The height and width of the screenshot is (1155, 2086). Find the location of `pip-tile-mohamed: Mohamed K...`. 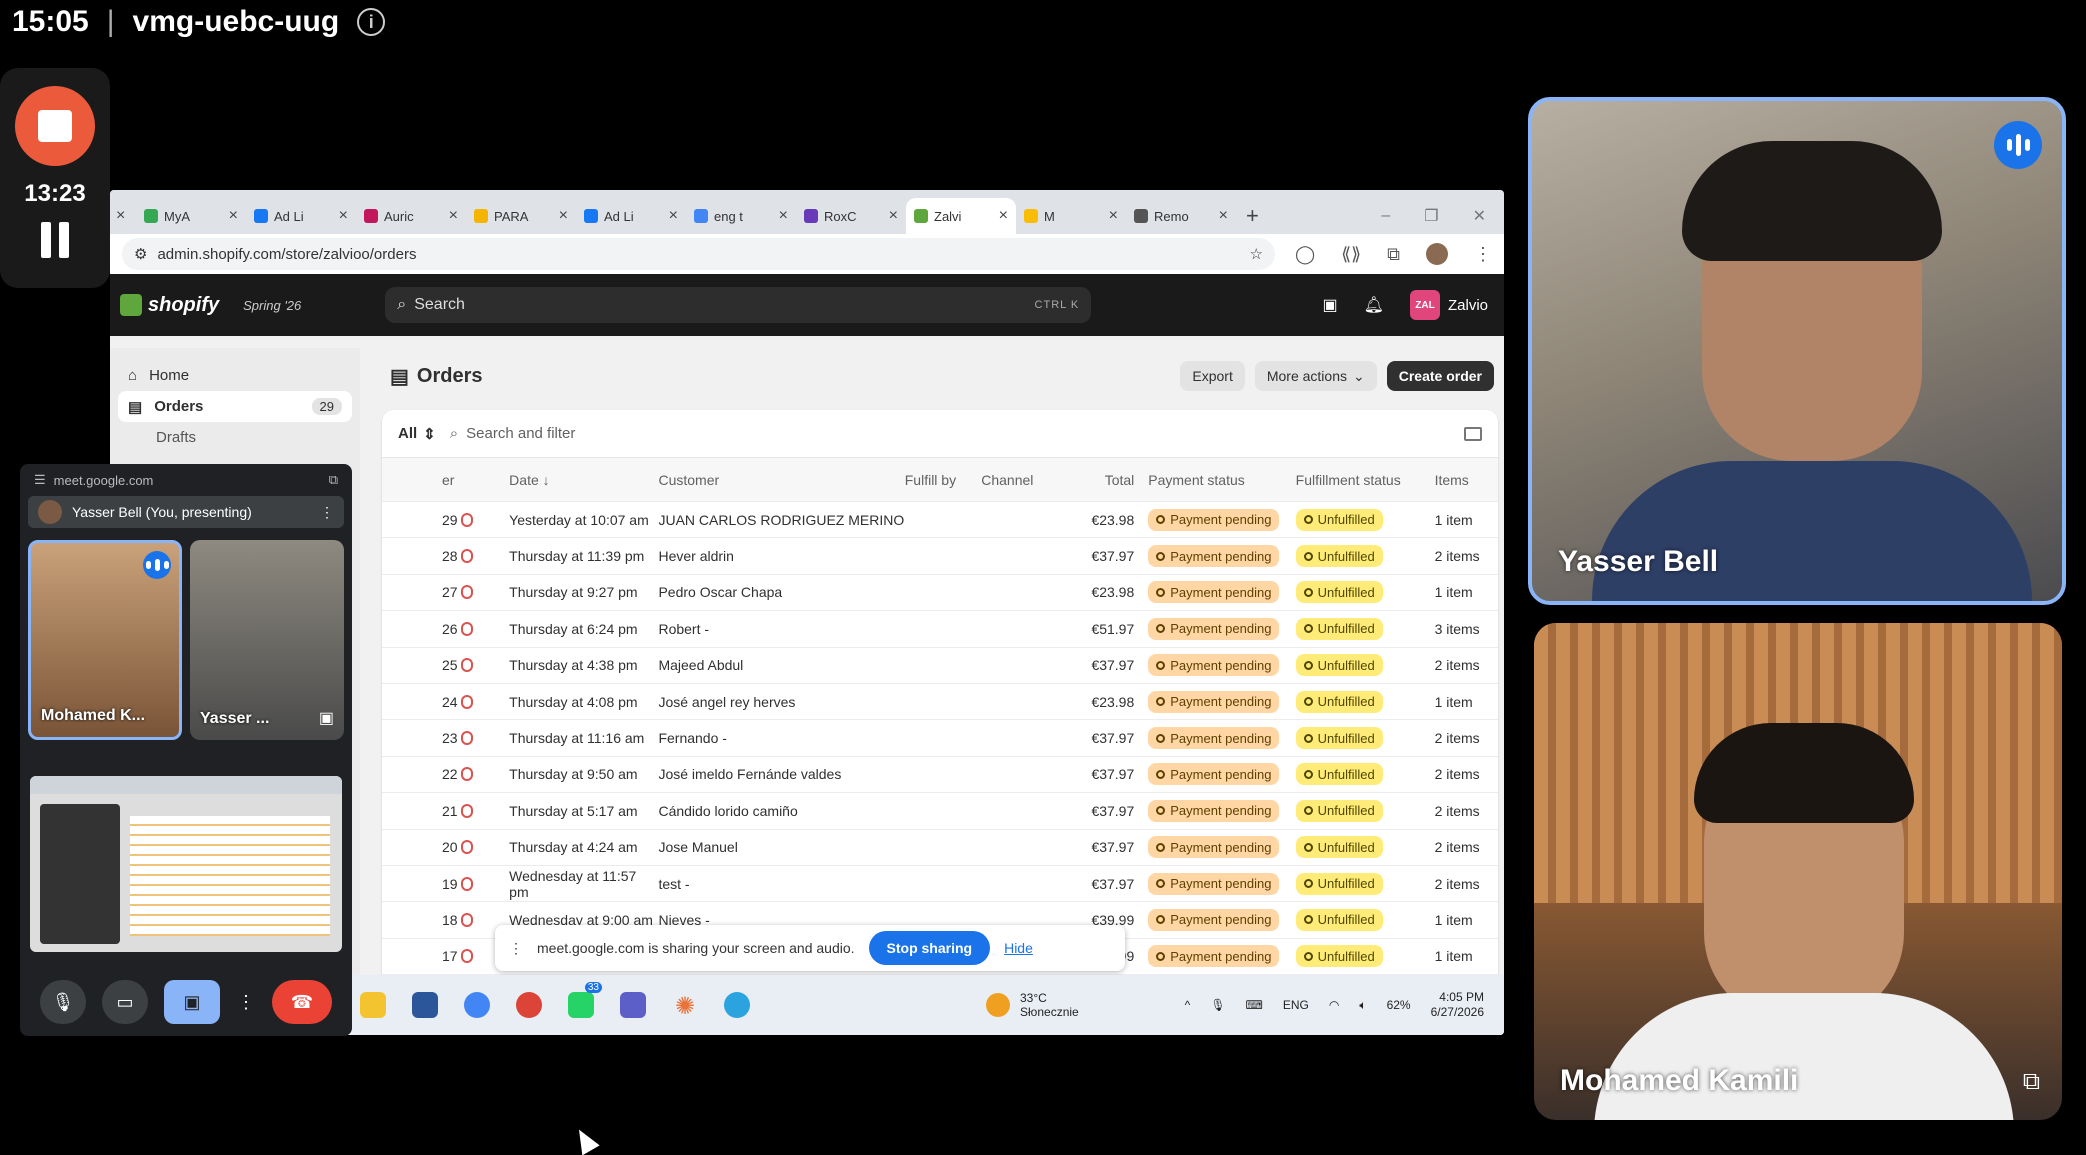

pip-tile-mohamed: Mohamed K... is located at coordinates (105, 640).